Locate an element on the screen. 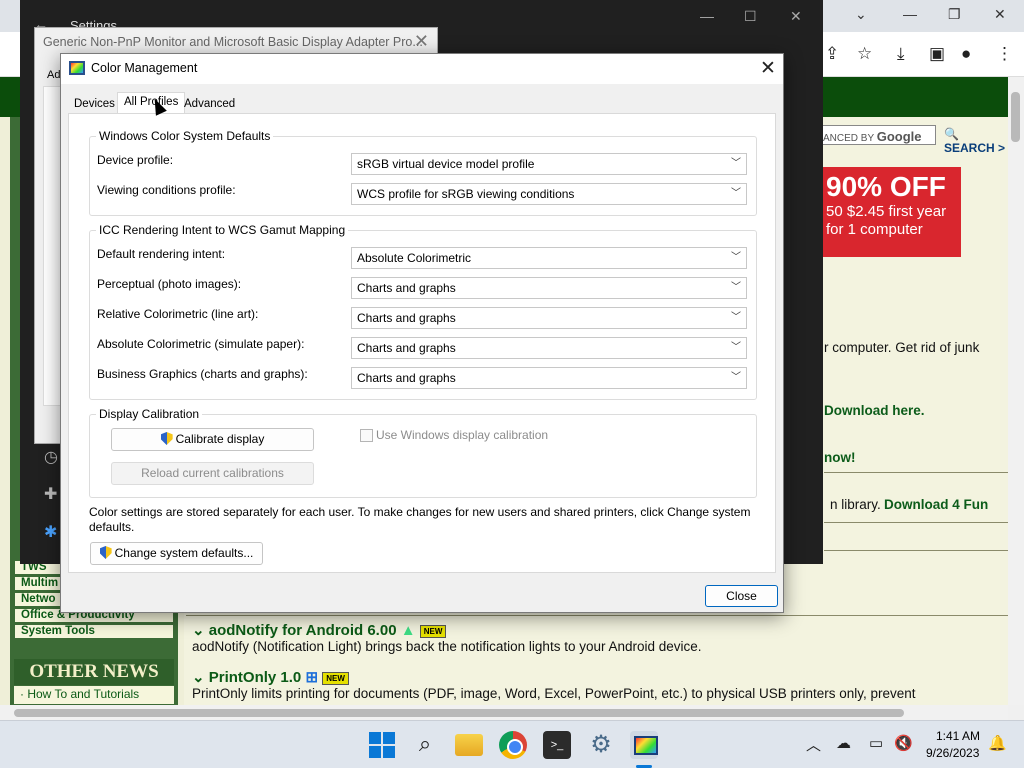  tab-adapter: Ad is located at coordinates (53, 75).